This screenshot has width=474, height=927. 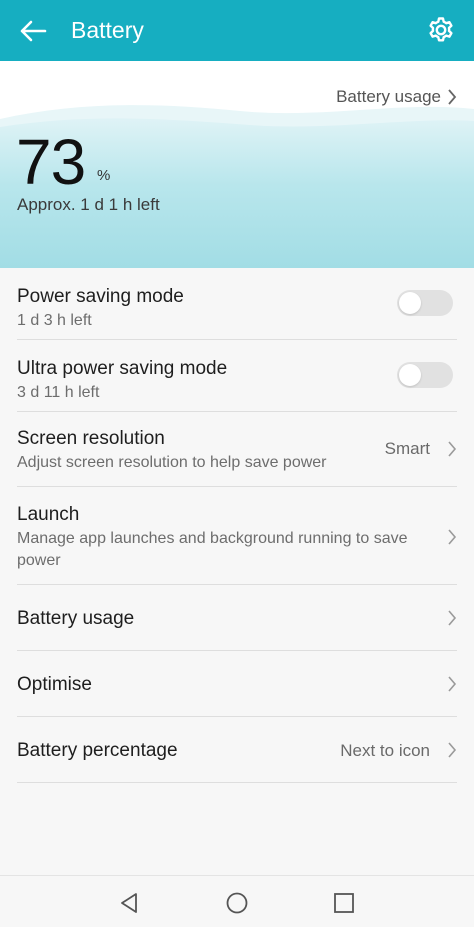 I want to click on power-saving-mode-row: Power saving mode 1 d 3 h left, so click(x=237, y=304).